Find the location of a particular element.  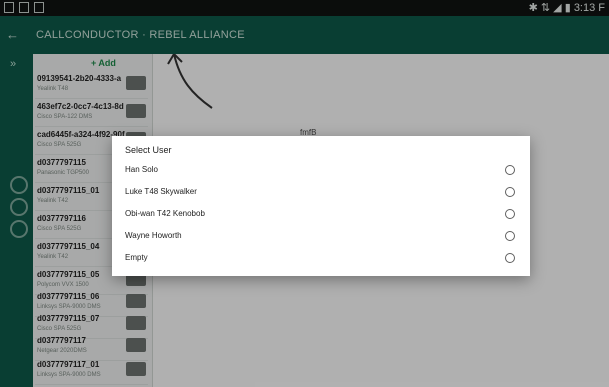

option-label: Empty is located at coordinates (136, 257).